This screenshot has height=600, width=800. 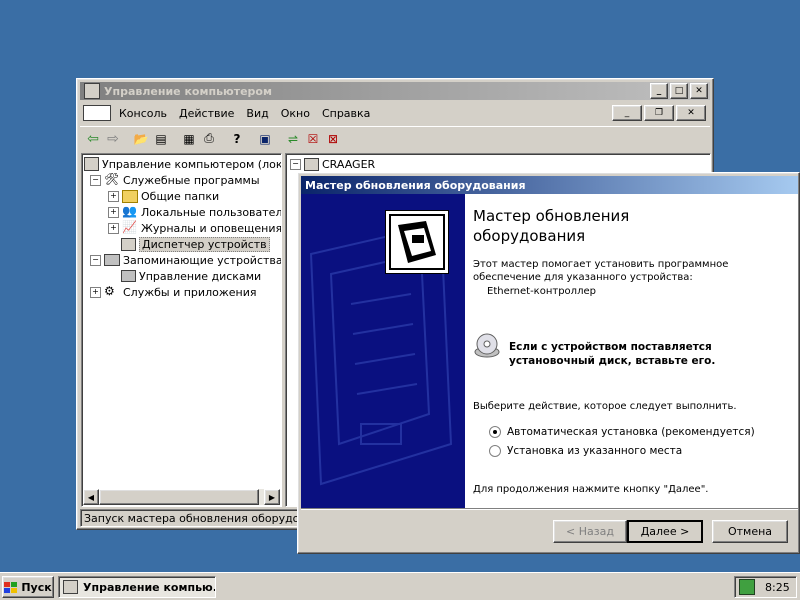 What do you see at coordinates (190, 292) in the screenshot?
I see `tree-label: Службы и приложения` at bounding box center [190, 292].